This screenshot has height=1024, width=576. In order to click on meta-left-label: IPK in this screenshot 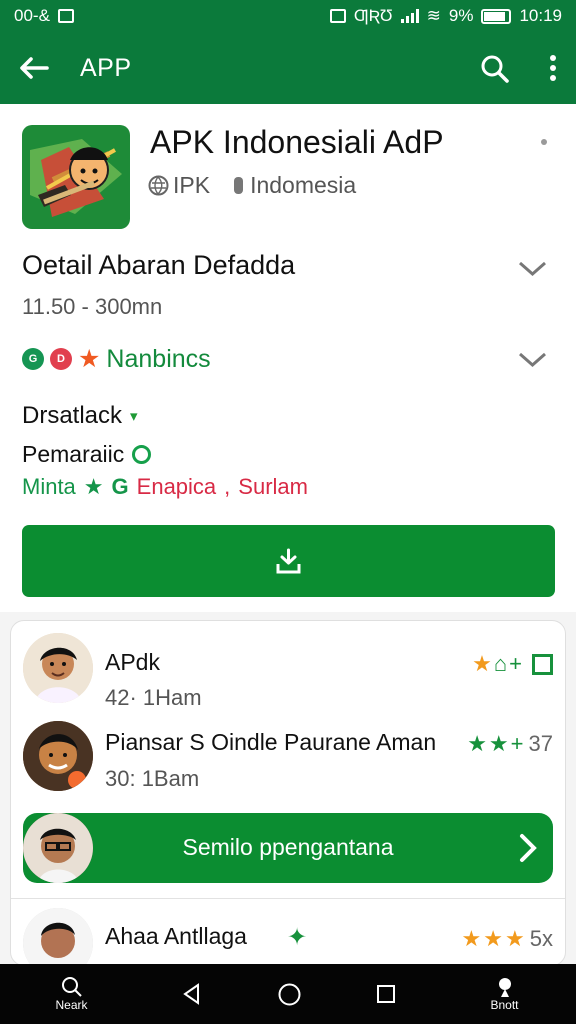, I will do `click(192, 185)`.